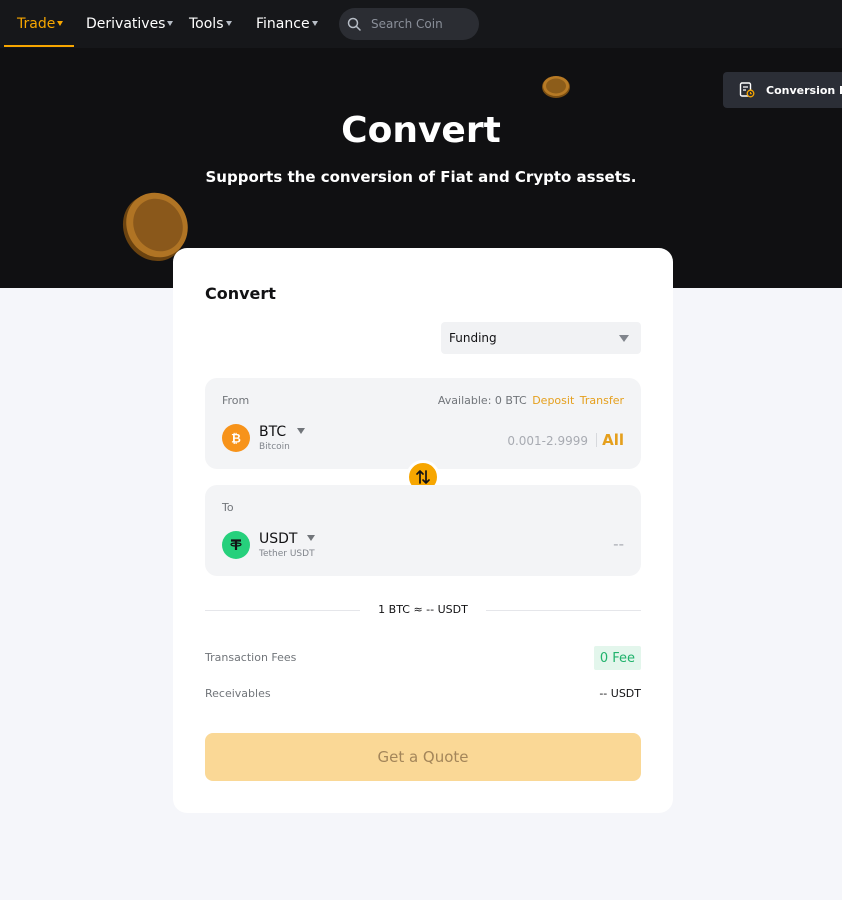 Image resolution: width=842 pixels, height=900 pixels. I want to click on usdt-icon, so click(236, 545).